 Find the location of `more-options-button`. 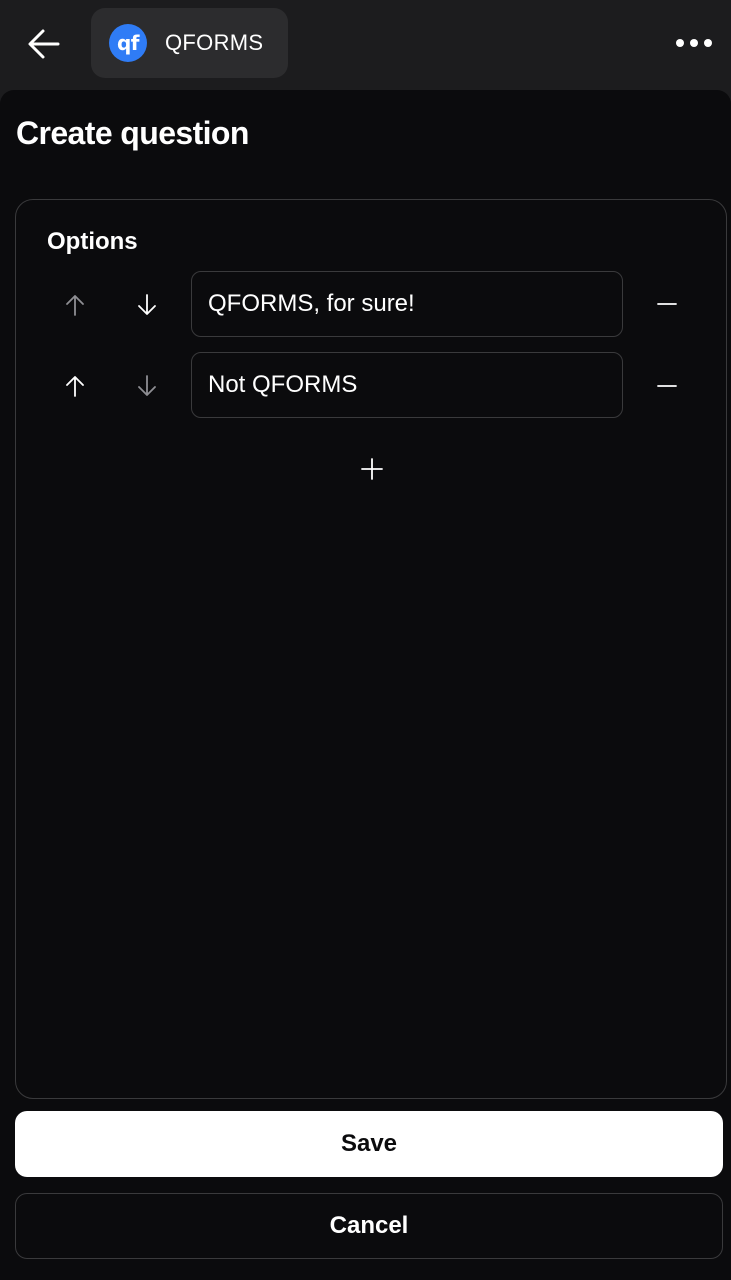

more-options-button is located at coordinates (694, 43).